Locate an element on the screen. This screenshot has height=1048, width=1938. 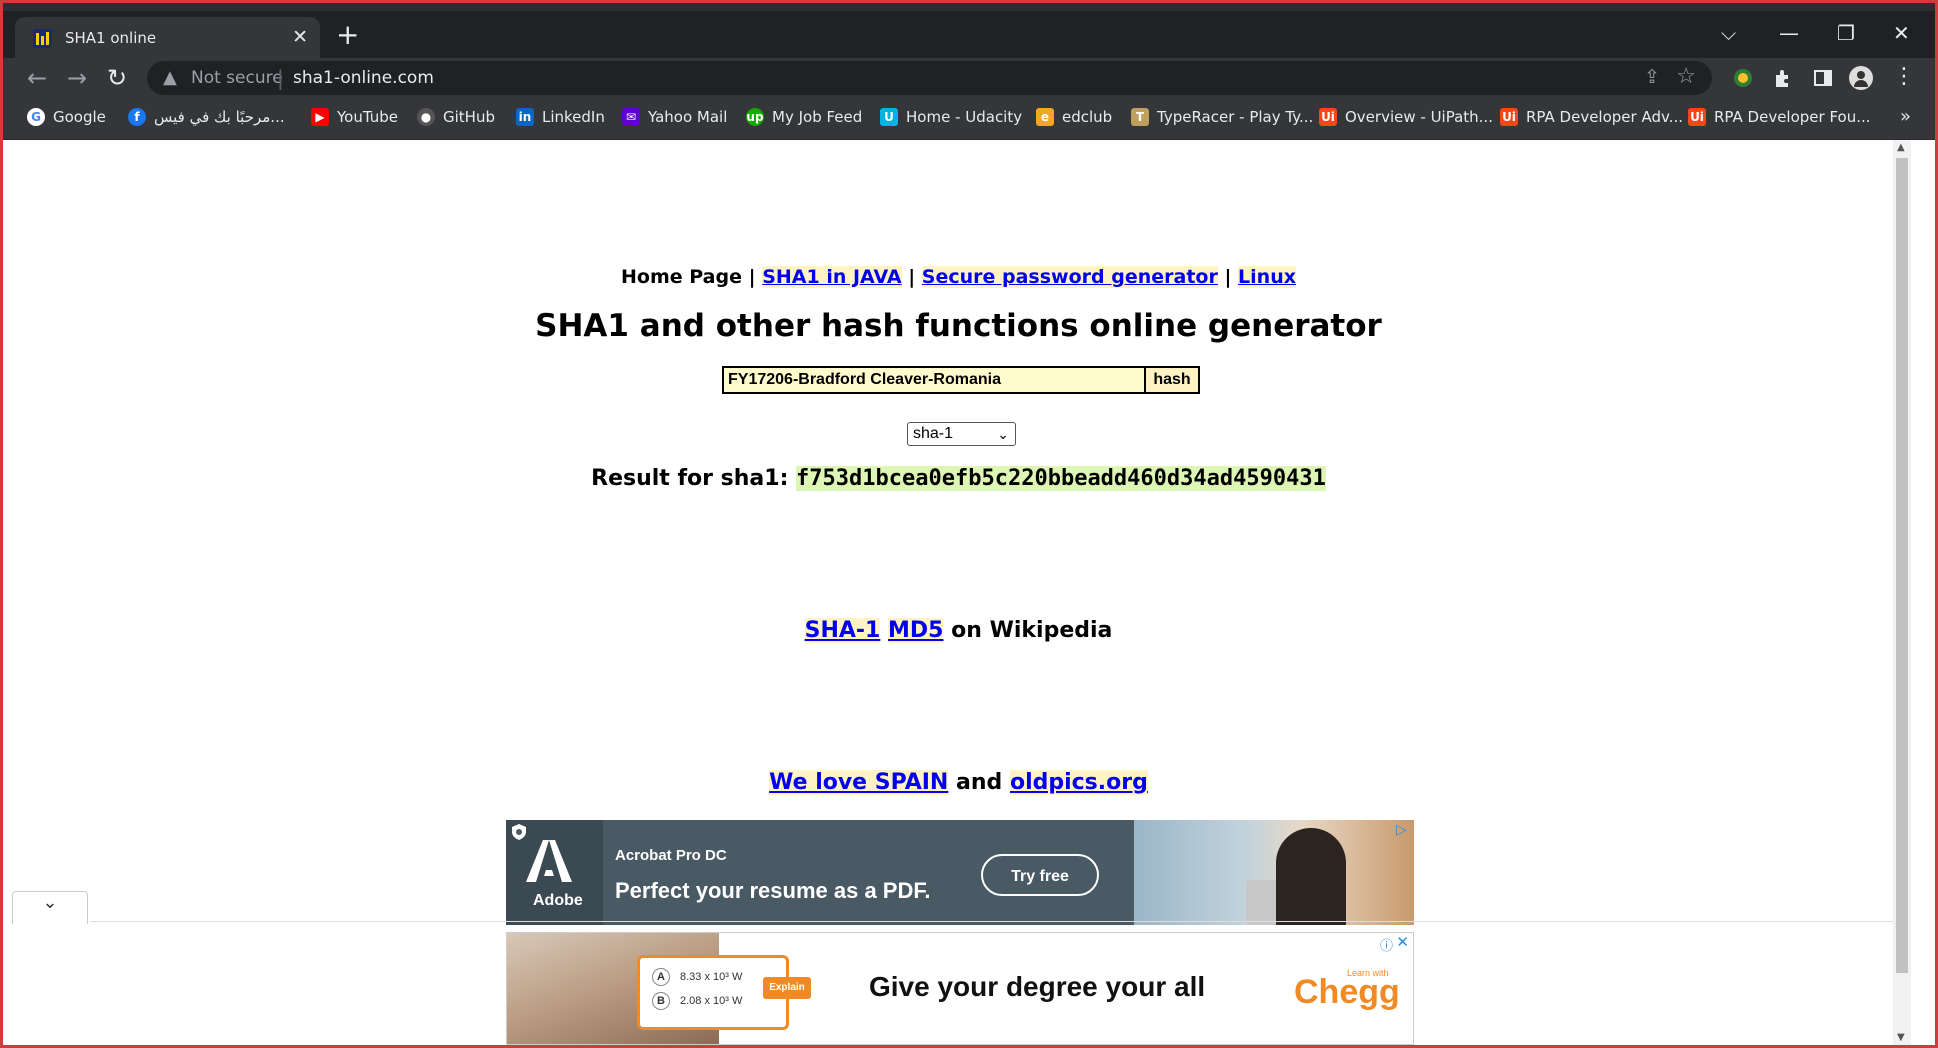
edclub-icon: e is located at coordinates (1045, 117).